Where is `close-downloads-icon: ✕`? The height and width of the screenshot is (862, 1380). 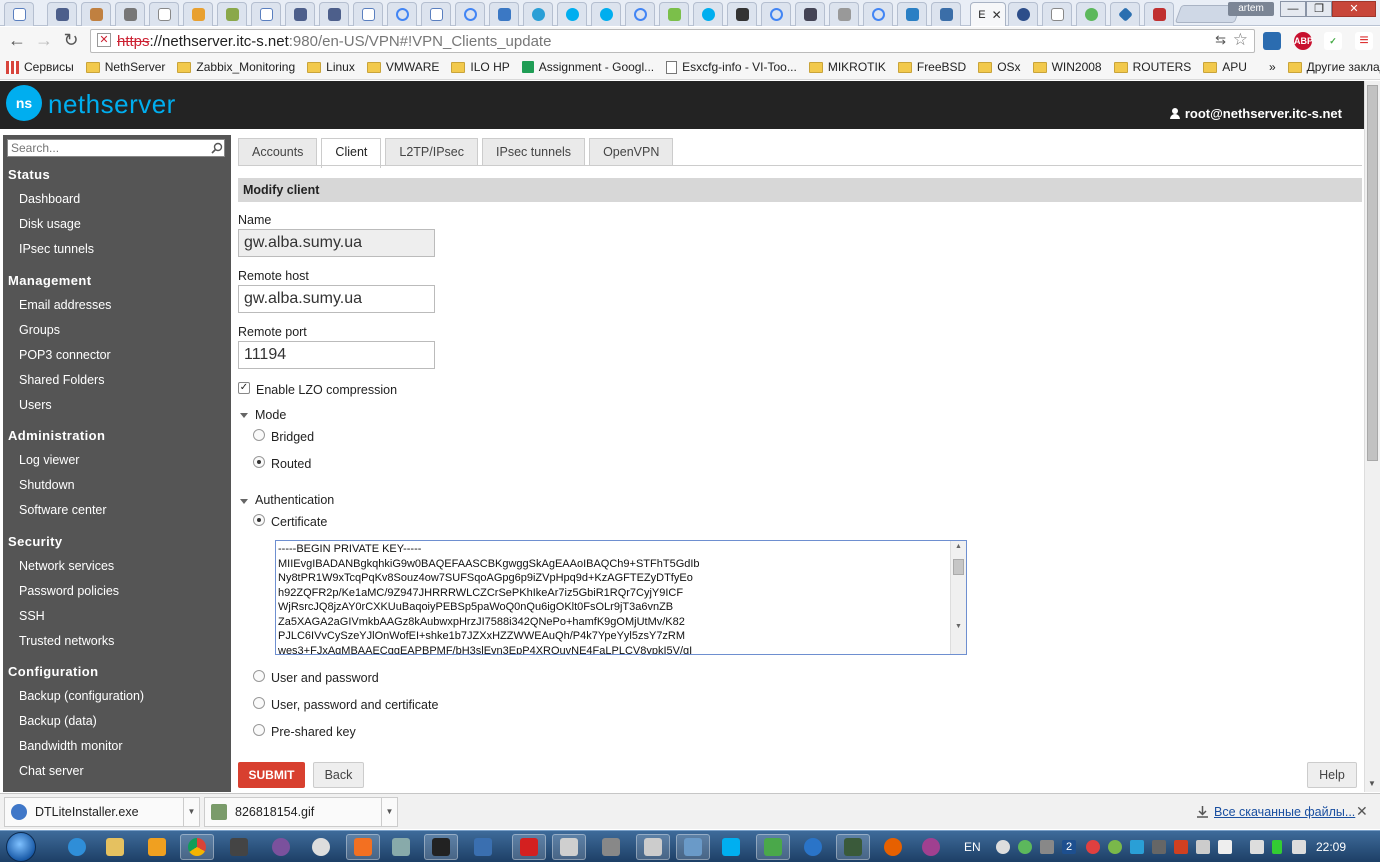 close-downloads-icon: ✕ is located at coordinates (1362, 811).